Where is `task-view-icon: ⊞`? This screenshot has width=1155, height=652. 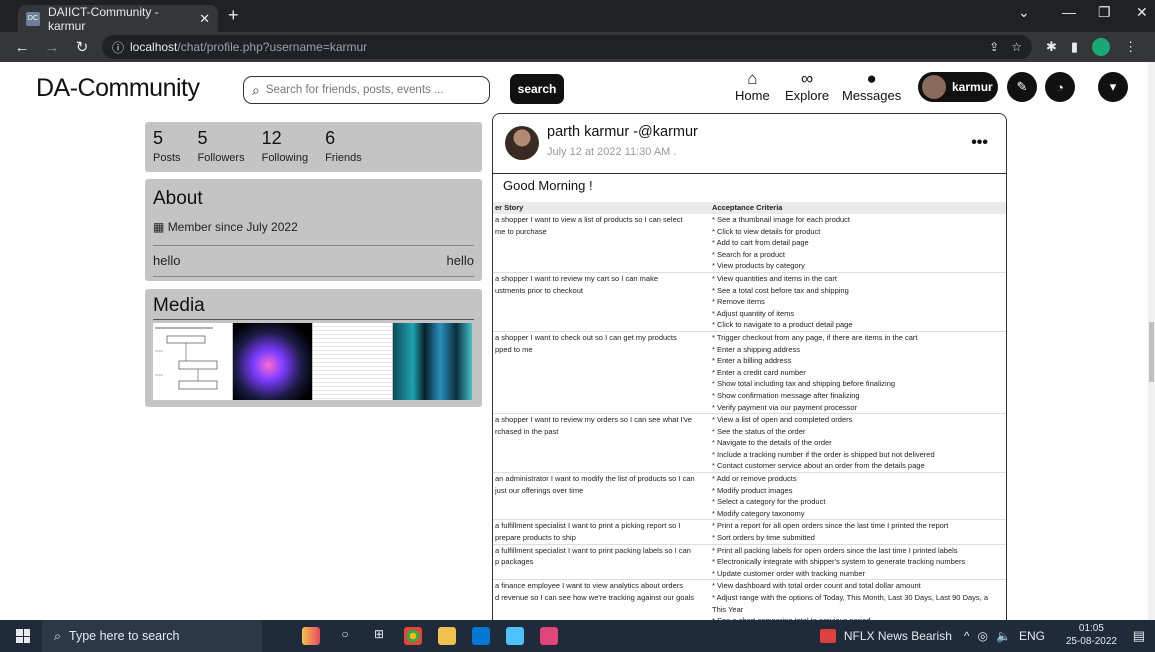 task-view-icon: ⊞ is located at coordinates (379, 636).